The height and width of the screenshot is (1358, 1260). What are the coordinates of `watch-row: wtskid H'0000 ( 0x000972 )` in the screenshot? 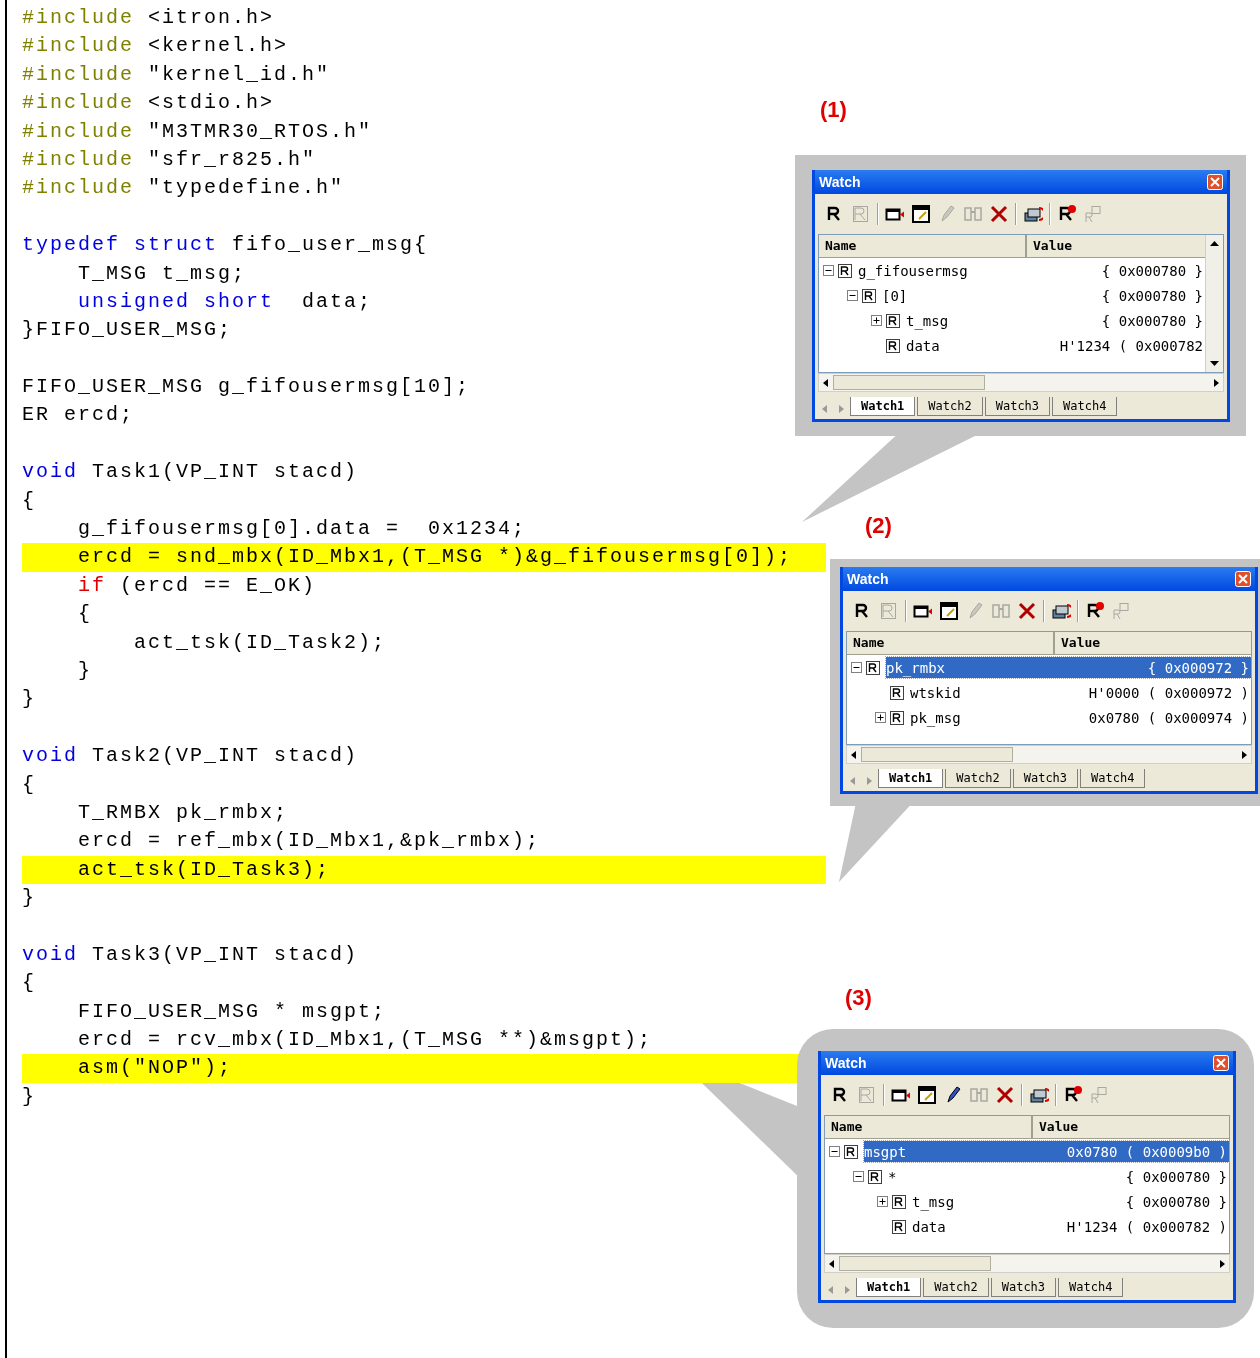 It's located at (1080, 692).